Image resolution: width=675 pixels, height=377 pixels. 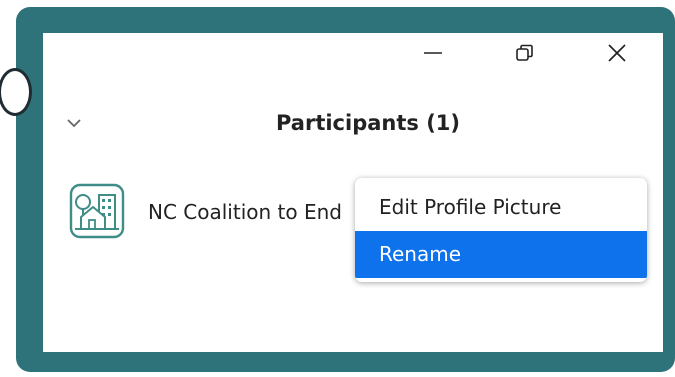 I want to click on restore-button, so click(x=525, y=53).